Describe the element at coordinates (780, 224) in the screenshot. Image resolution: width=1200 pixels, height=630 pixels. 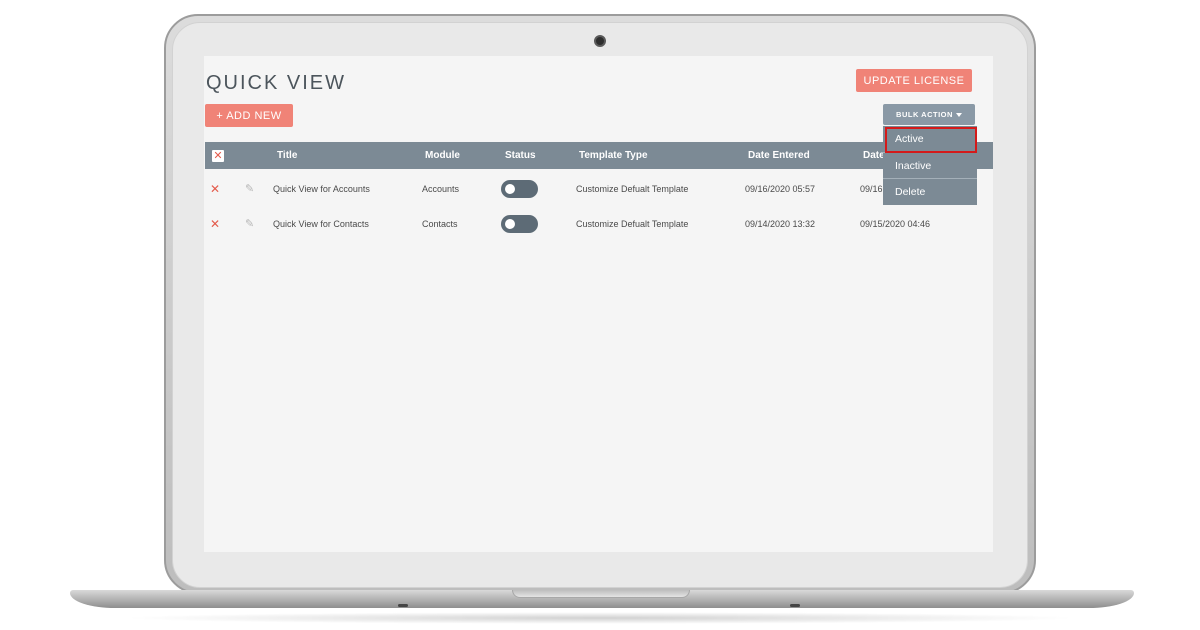
I see `row-date-entered: 09/14/2020 13:32` at that location.